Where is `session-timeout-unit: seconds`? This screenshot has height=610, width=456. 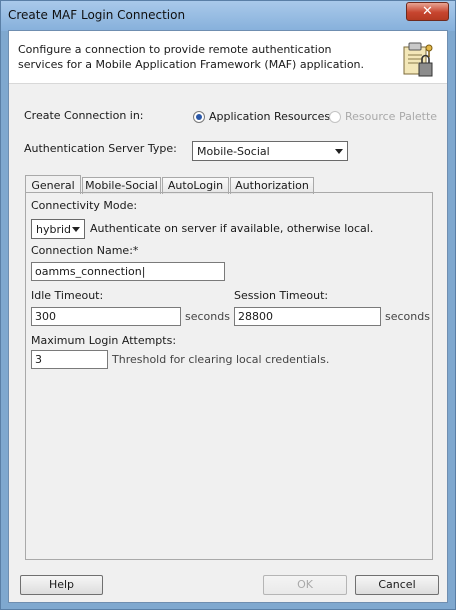
session-timeout-unit: seconds is located at coordinates (407, 316).